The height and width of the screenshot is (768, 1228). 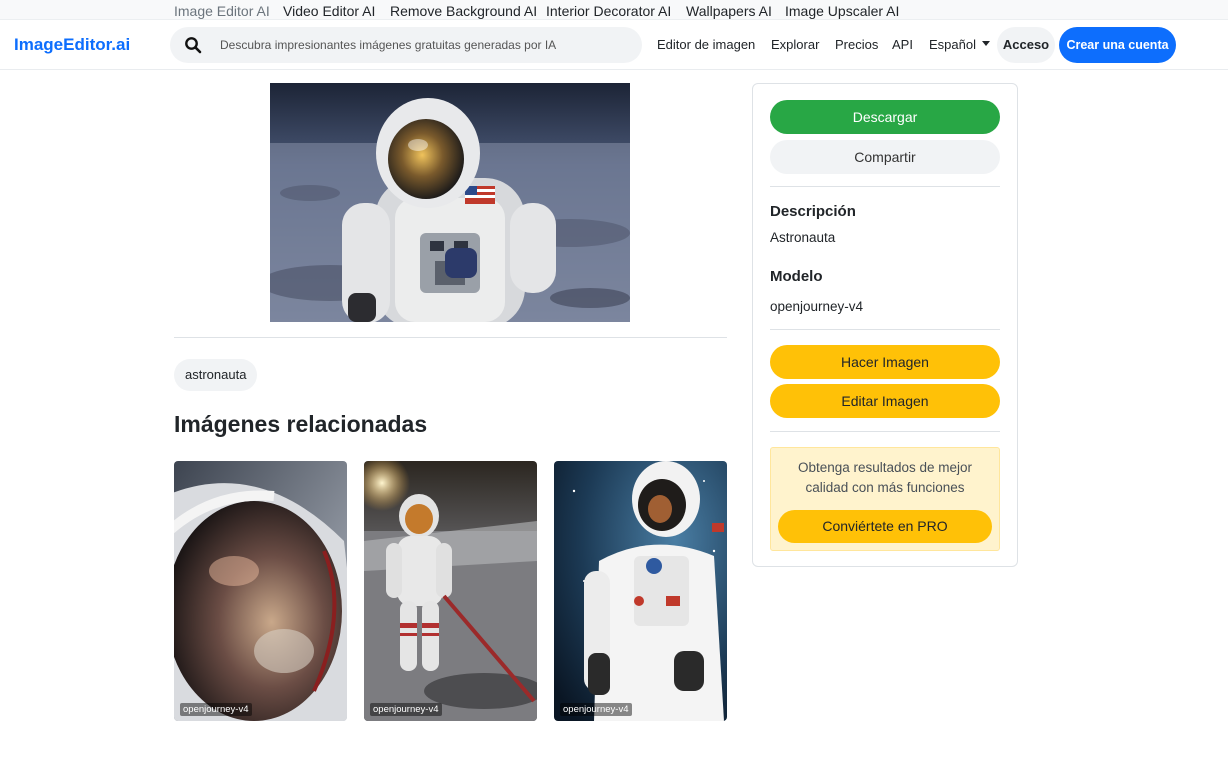 What do you see at coordinates (885, 157) in the screenshot?
I see `share-button: Compartir` at bounding box center [885, 157].